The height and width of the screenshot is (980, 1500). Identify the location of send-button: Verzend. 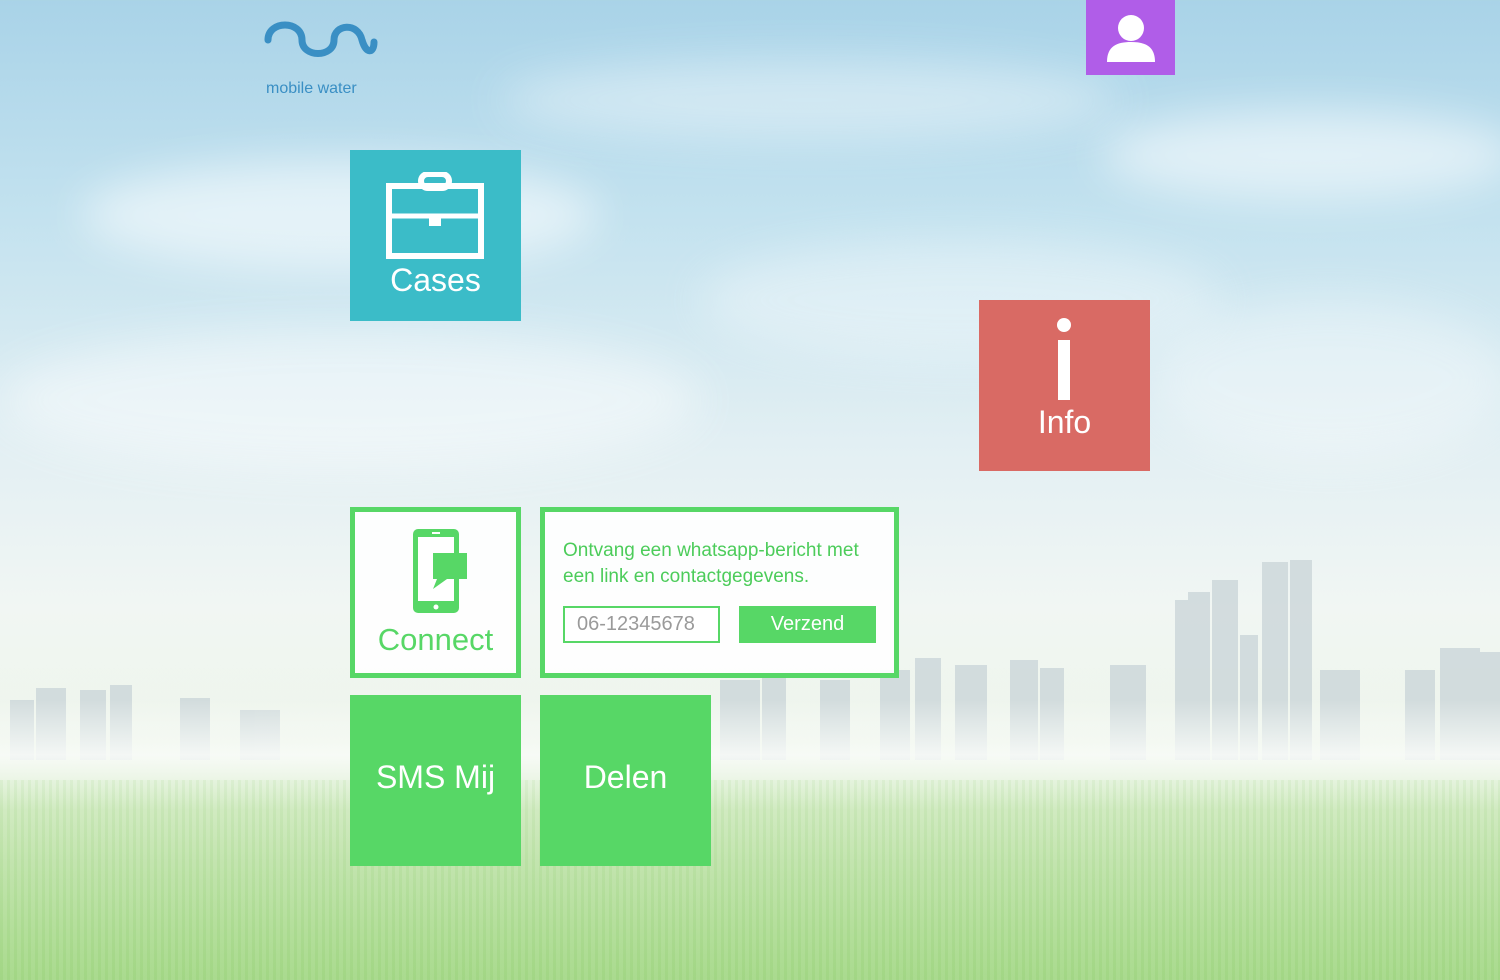
(807, 624).